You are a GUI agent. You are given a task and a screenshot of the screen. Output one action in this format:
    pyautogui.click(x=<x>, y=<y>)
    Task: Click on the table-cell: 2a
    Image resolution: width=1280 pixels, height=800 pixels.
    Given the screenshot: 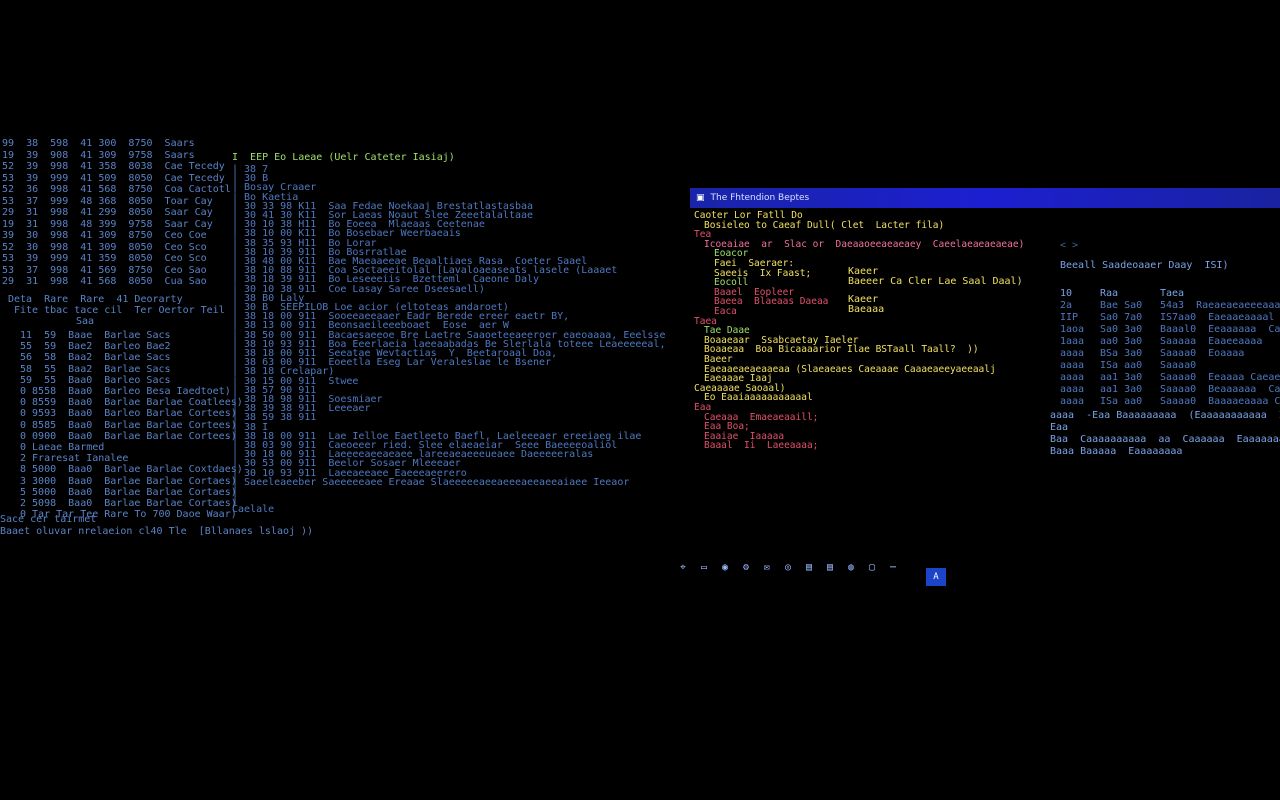 What is the action you would take?
    pyautogui.click(x=1066, y=305)
    